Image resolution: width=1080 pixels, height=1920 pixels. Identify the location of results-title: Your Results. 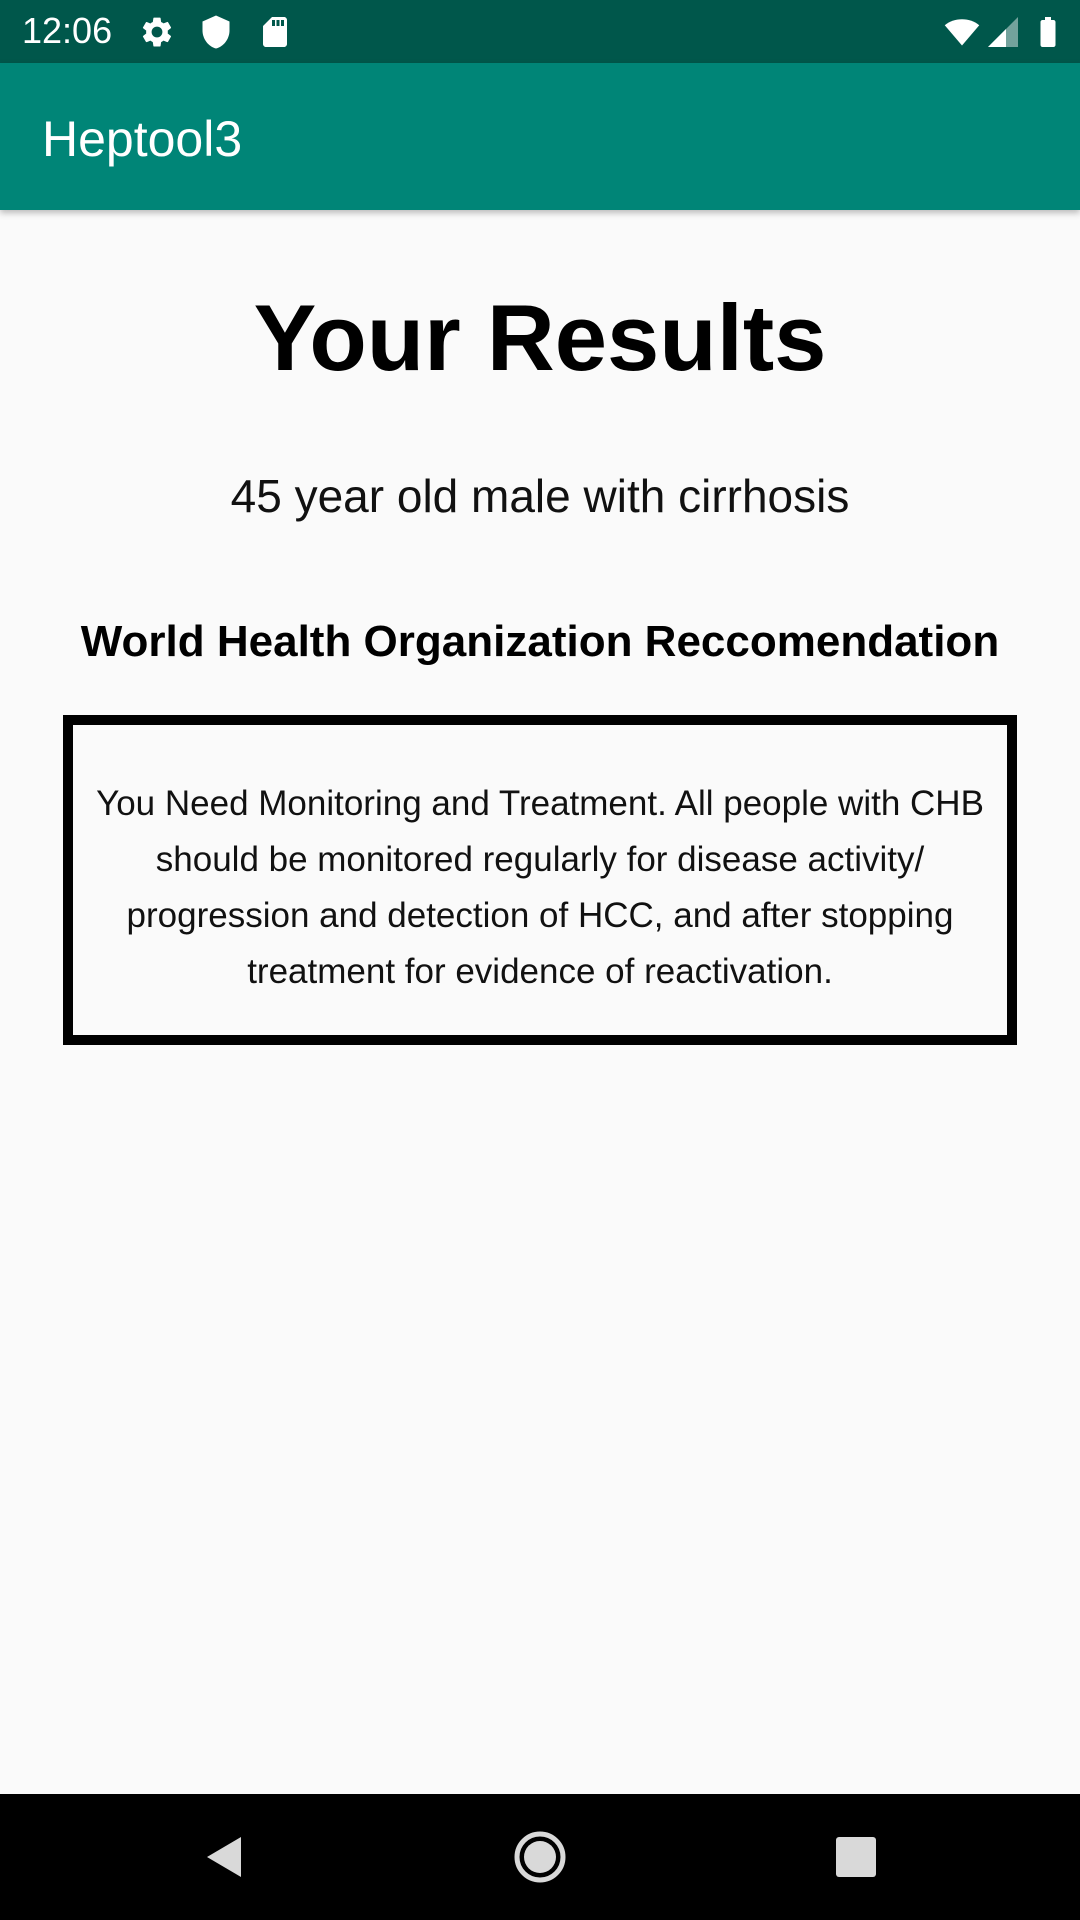
(540, 337).